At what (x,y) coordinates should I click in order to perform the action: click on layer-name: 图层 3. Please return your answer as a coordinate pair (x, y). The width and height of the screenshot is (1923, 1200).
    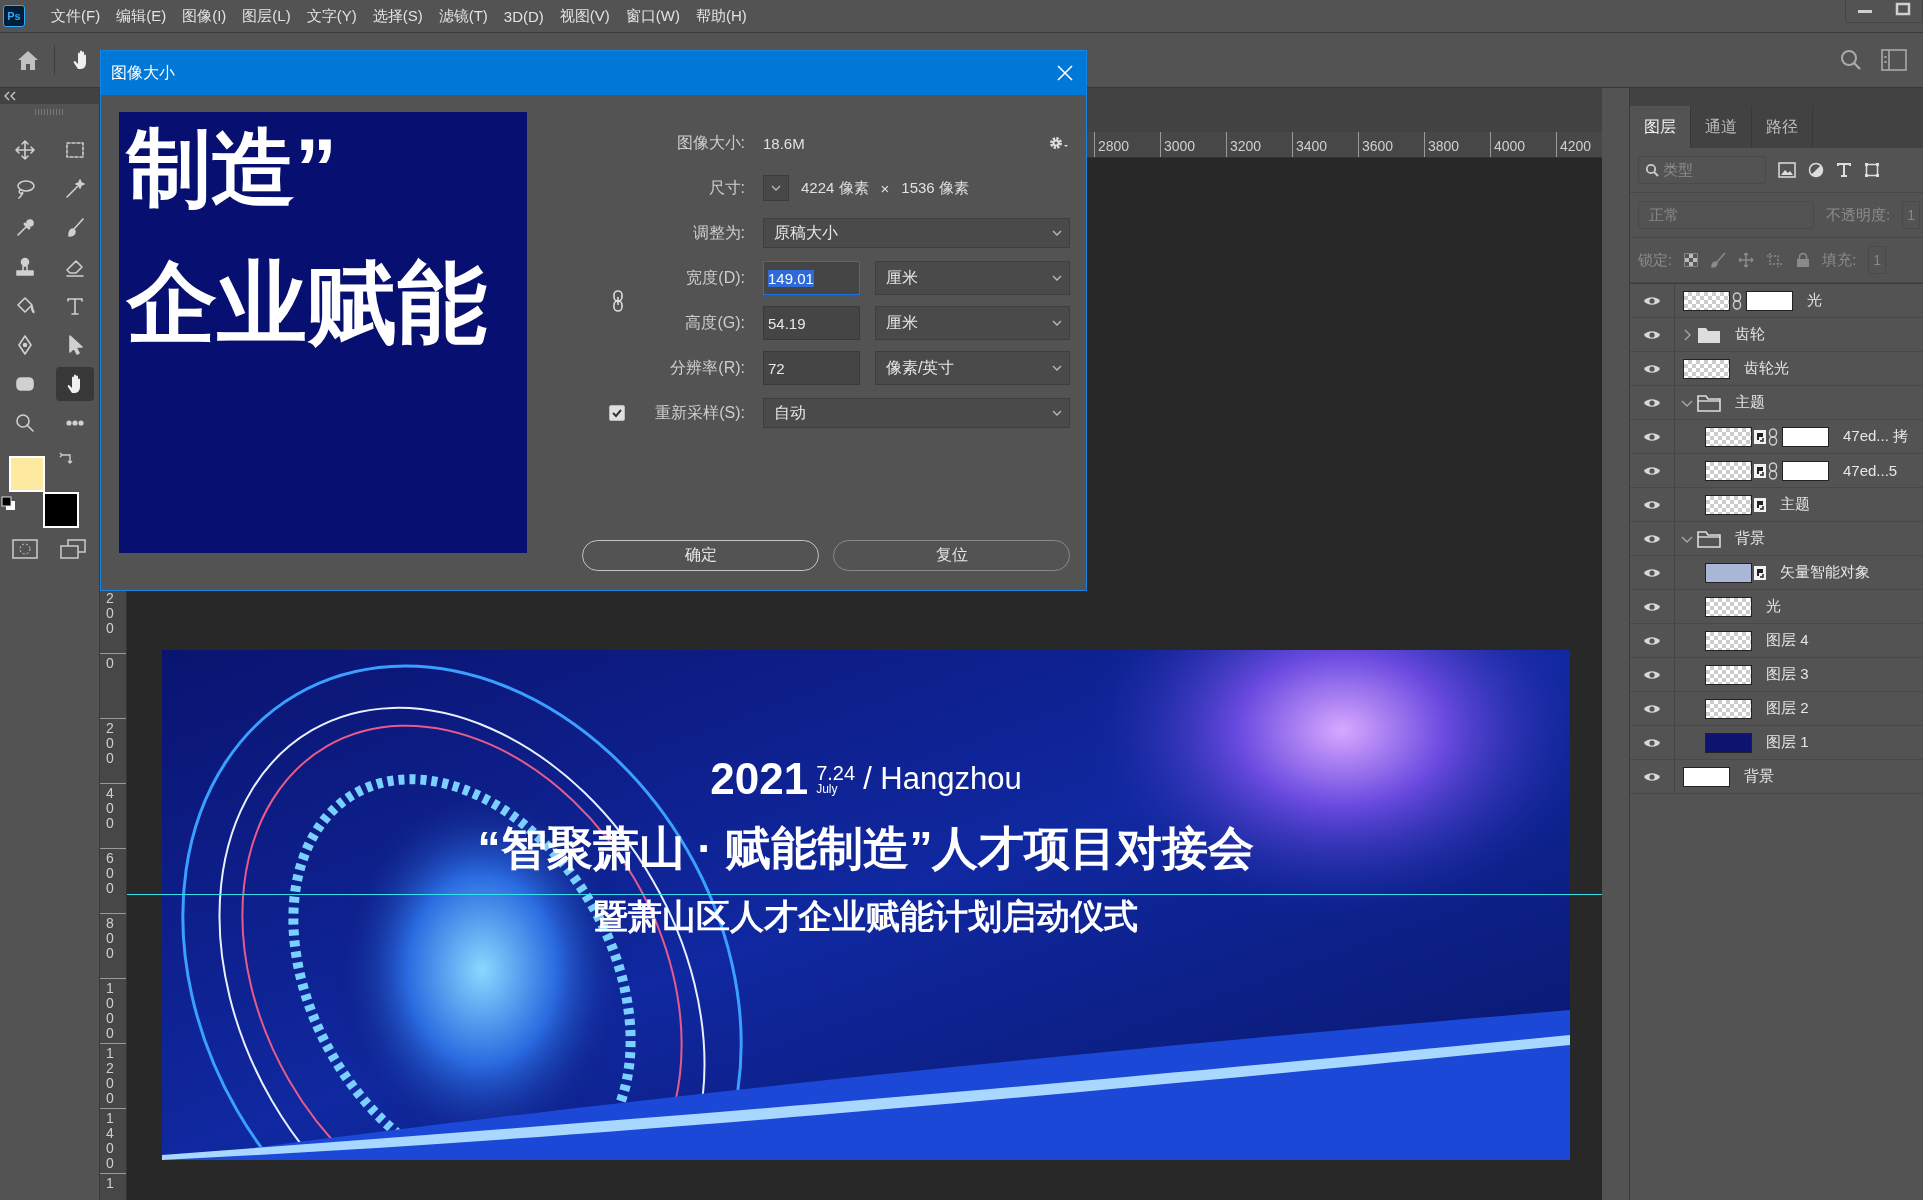
    Looking at the image, I should click on (1787, 674).